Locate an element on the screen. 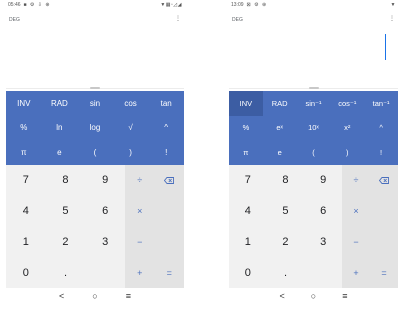 The height and width of the screenshot is (309, 398). status-bar: 05:46 ■ ⚙ ⇩ ⊕ ▼▦▫◿◢ is located at coordinates (95, 5).